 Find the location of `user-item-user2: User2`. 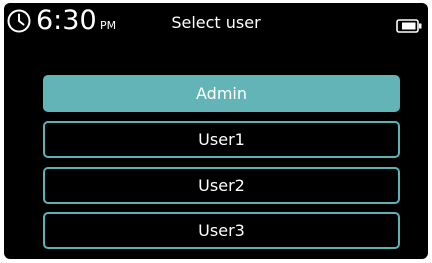

user-item-user2: User2 is located at coordinates (221, 185).